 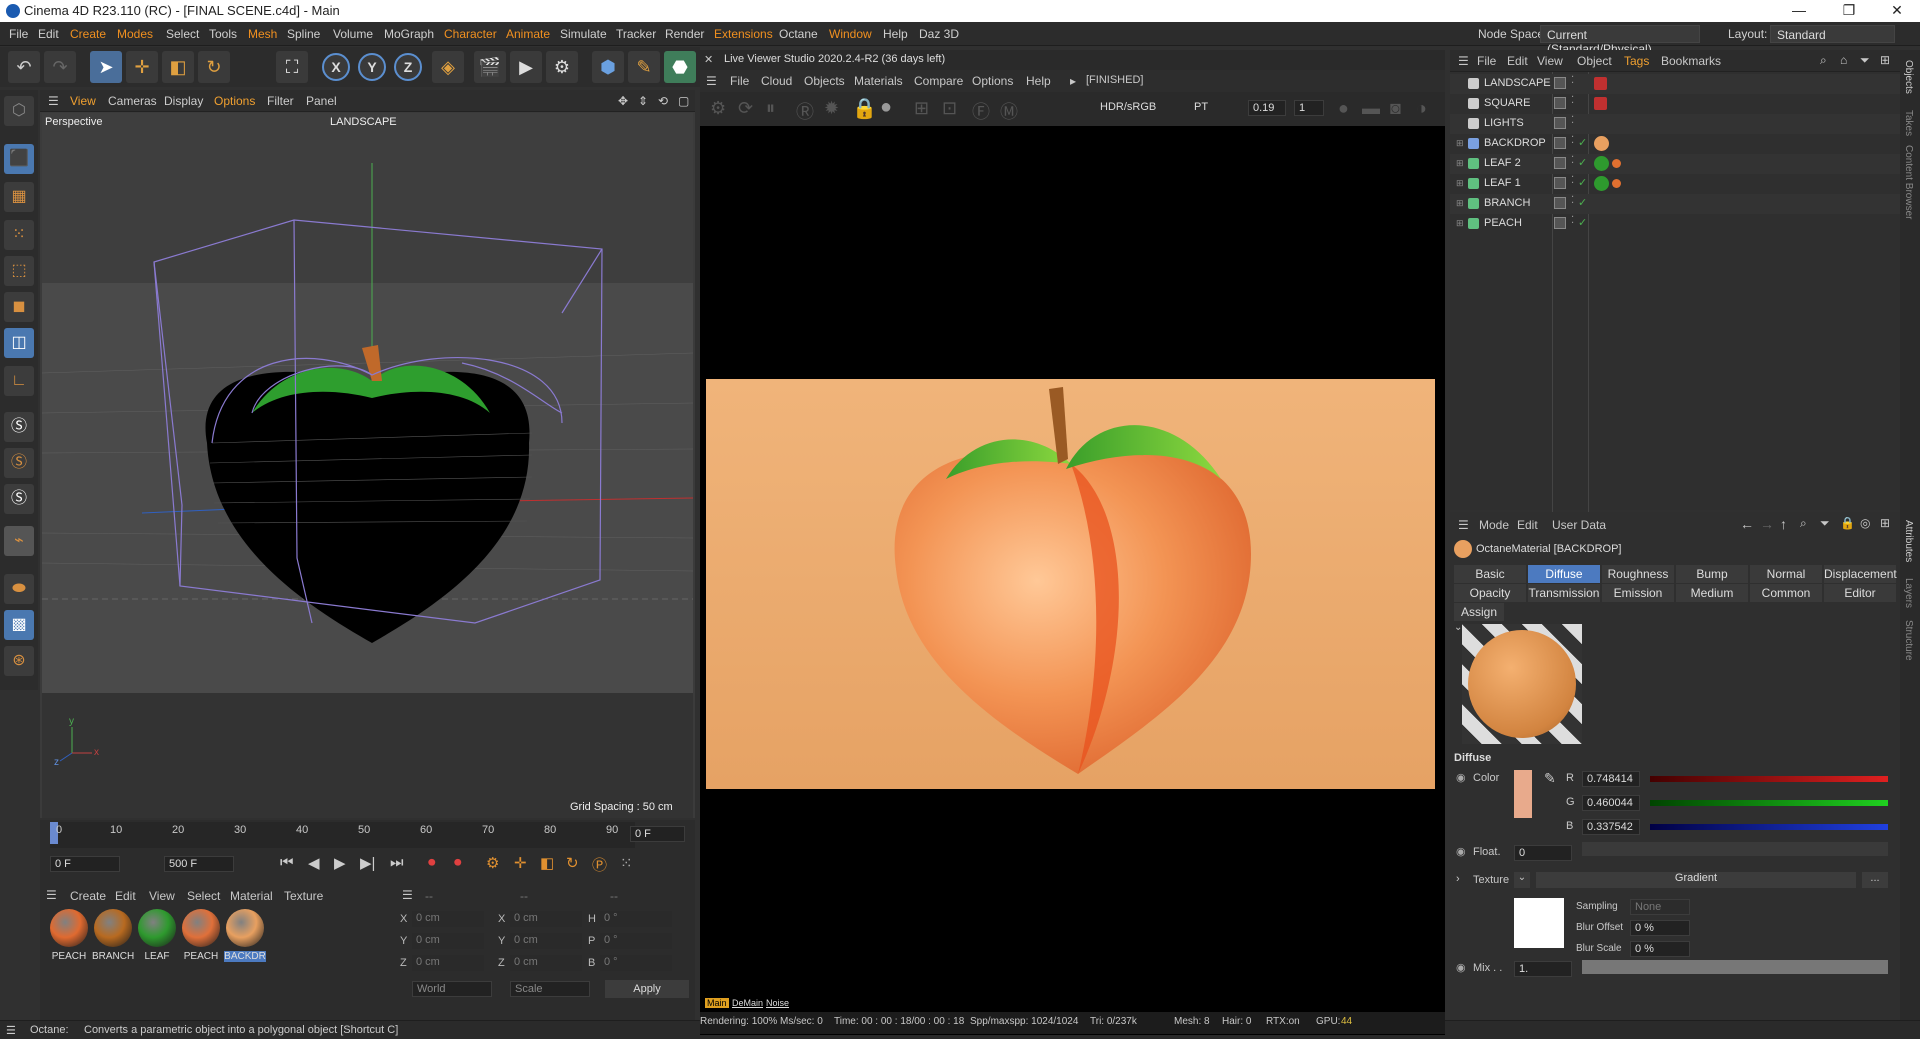 I want to click on texture-mode-icon: ▦, so click(x=19, y=197).